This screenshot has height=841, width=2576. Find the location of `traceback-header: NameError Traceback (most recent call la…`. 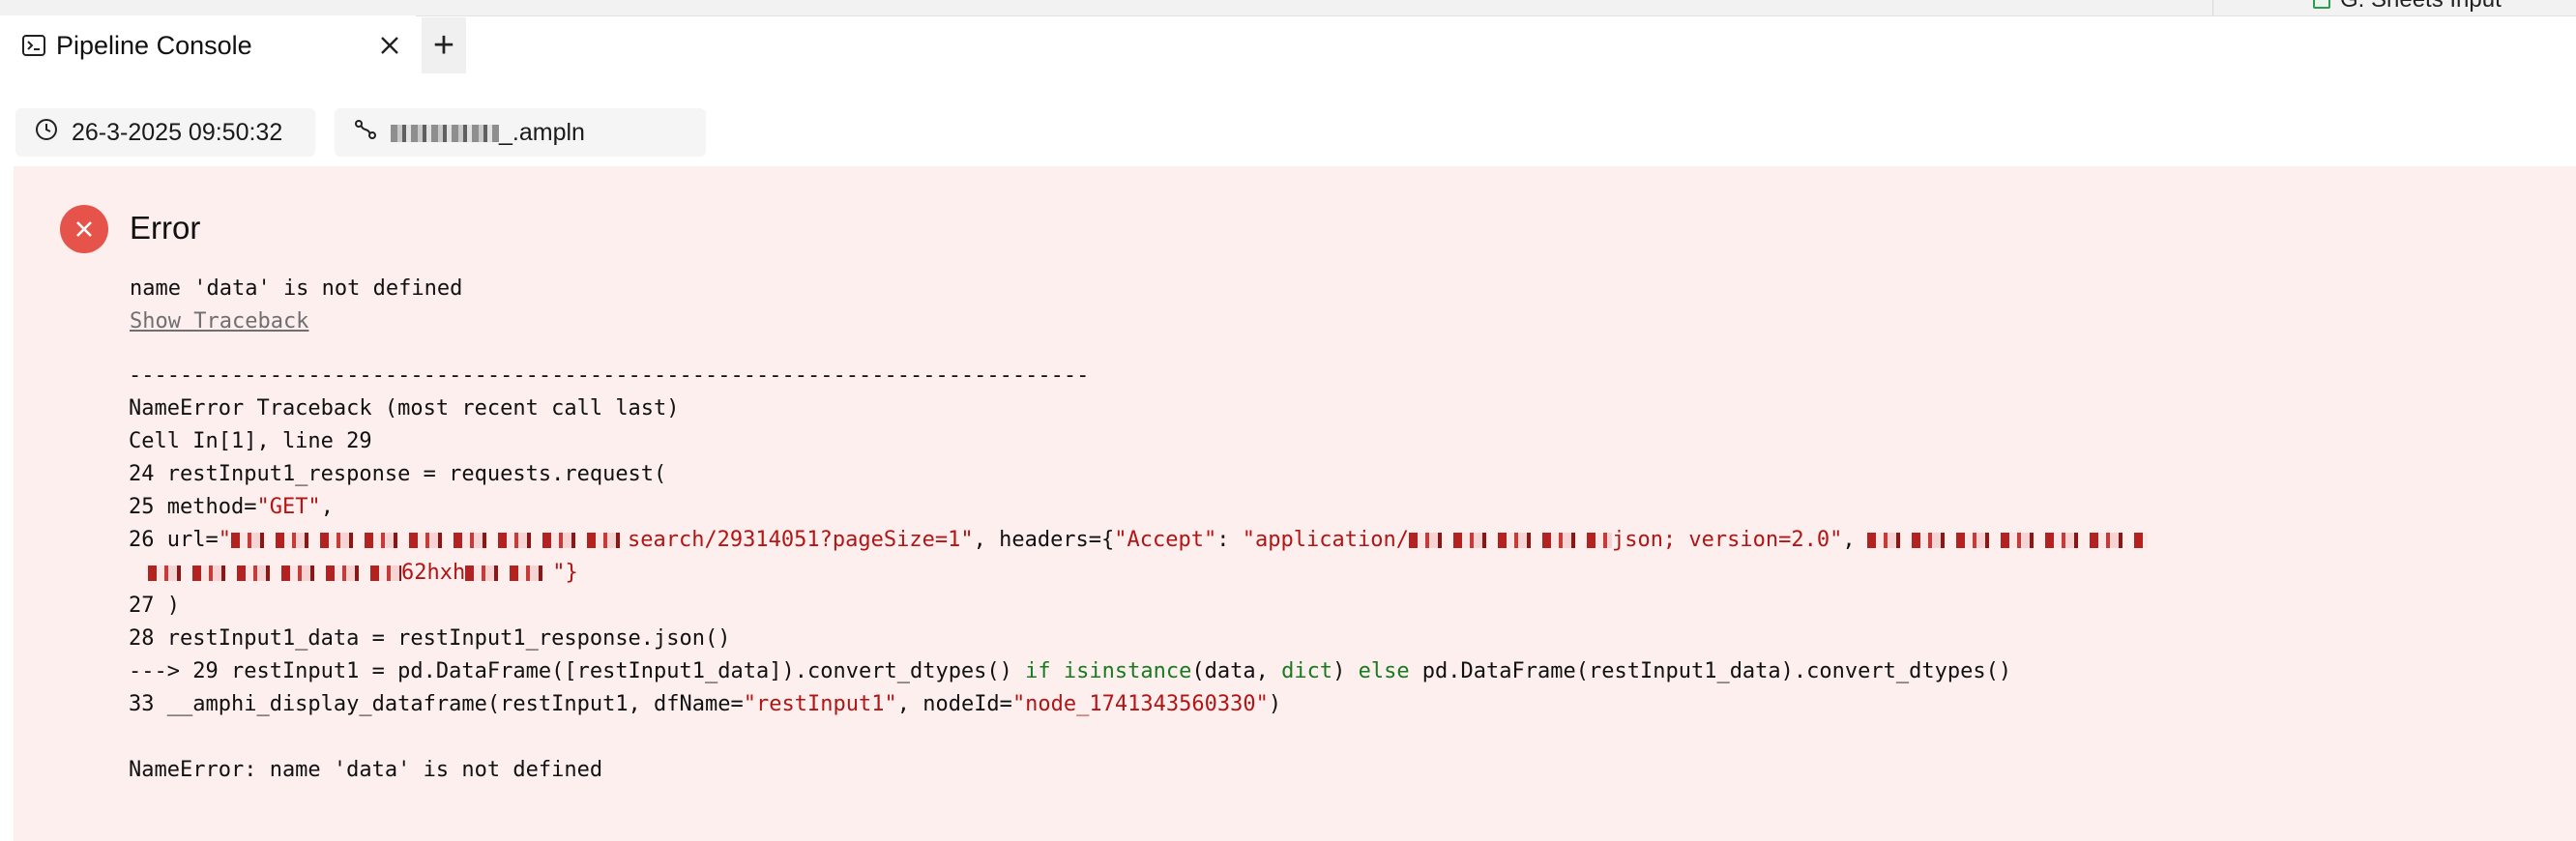

traceback-header: NameError Traceback (most recent call la… is located at coordinates (404, 408).